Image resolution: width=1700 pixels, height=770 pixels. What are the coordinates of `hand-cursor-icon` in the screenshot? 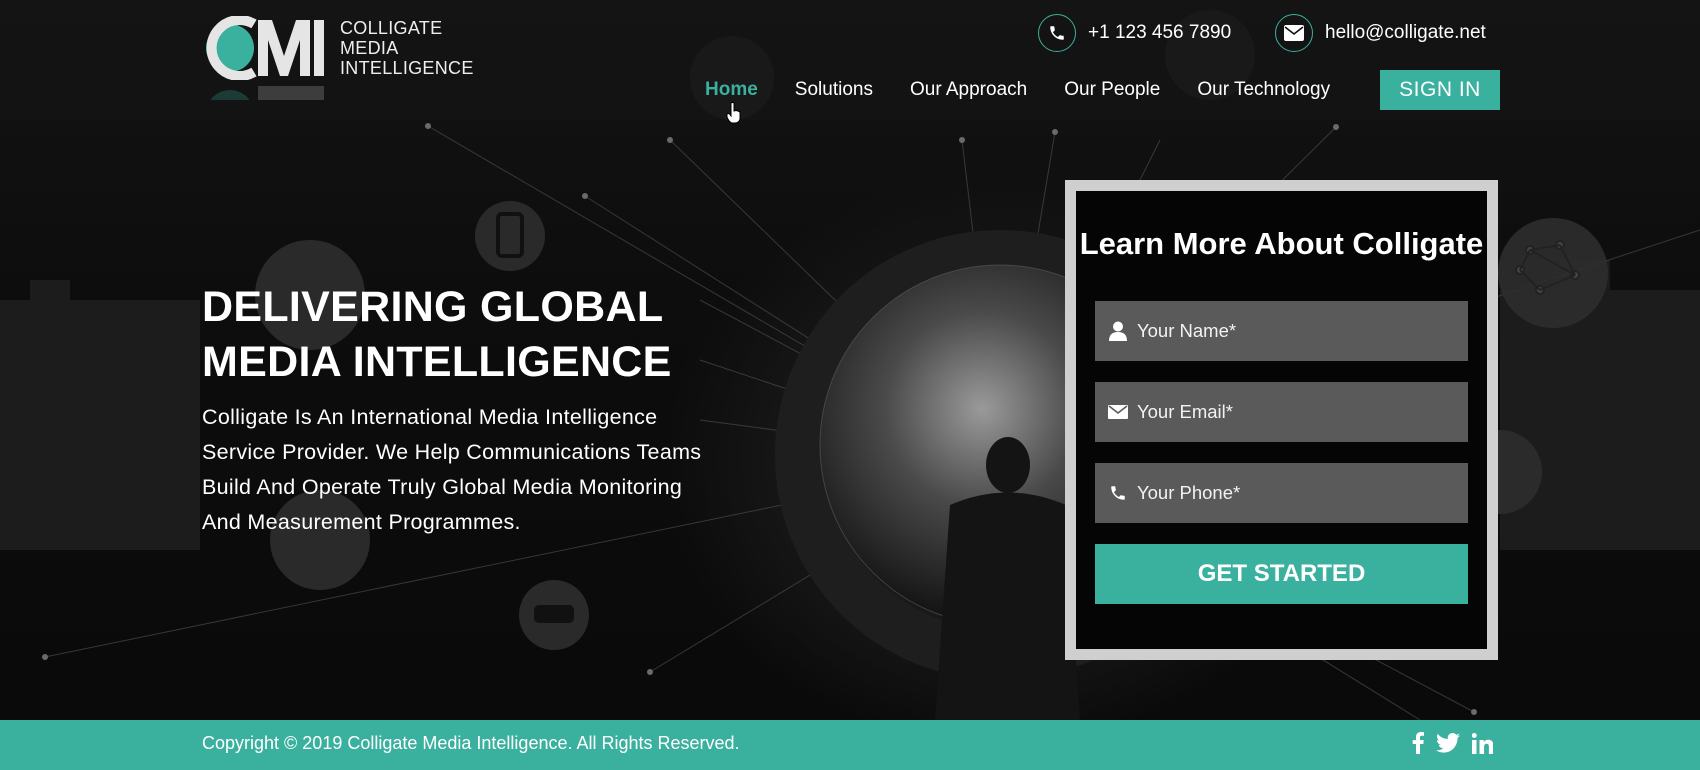 It's located at (733, 113).